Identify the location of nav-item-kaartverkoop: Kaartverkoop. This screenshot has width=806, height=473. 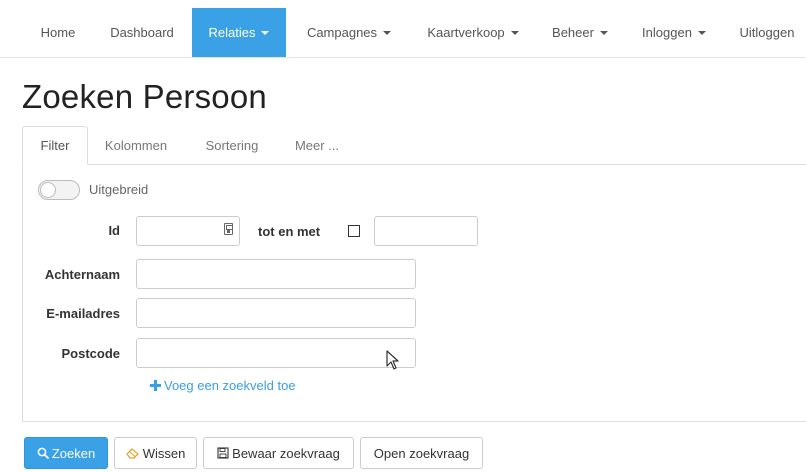
(473, 32).